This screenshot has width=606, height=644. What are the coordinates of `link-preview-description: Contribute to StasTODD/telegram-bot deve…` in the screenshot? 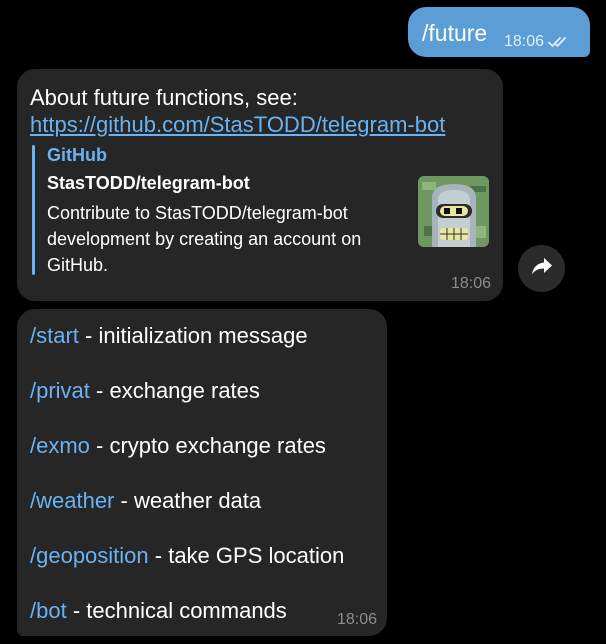 It's located at (204, 239).